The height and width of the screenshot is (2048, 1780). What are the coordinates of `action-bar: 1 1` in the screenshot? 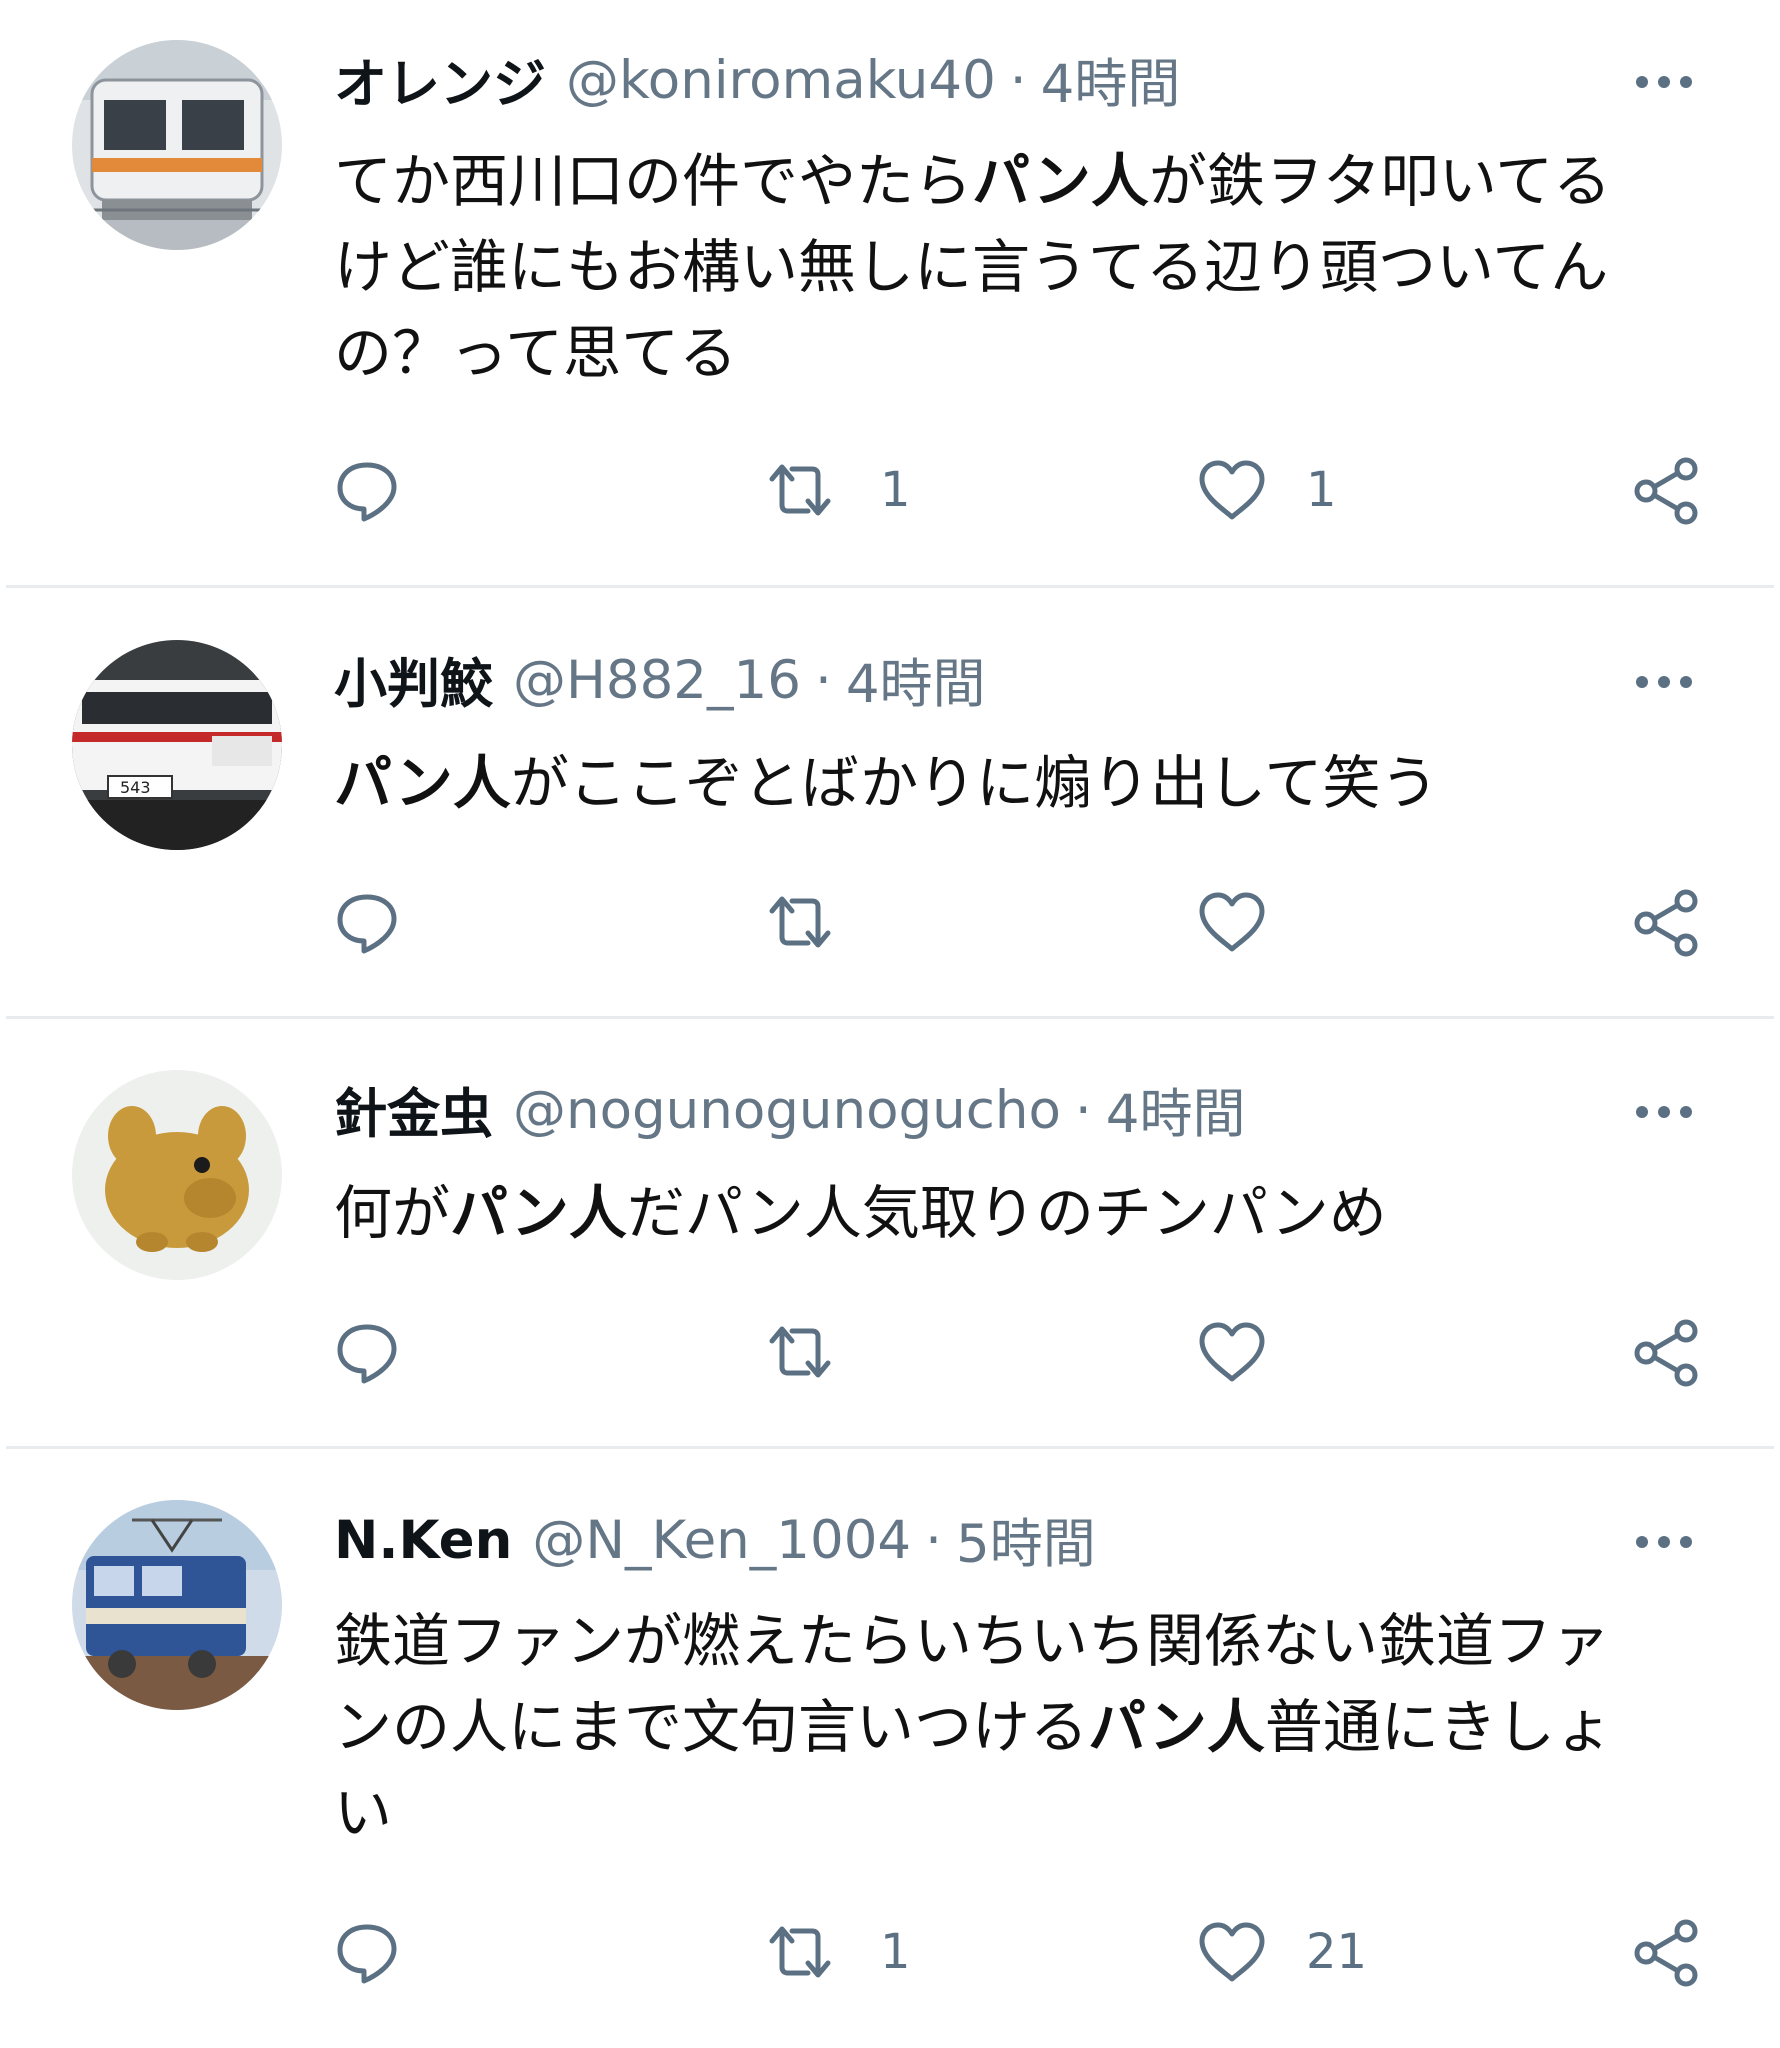 It's located at (890, 490).